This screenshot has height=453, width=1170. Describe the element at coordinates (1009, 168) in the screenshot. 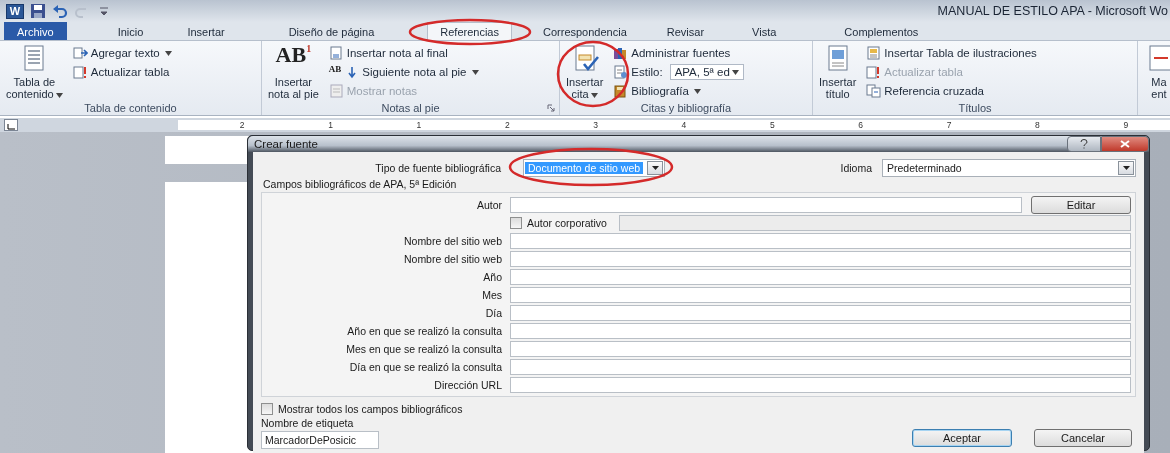

I see `language-dropdown: Predeterminado` at that location.